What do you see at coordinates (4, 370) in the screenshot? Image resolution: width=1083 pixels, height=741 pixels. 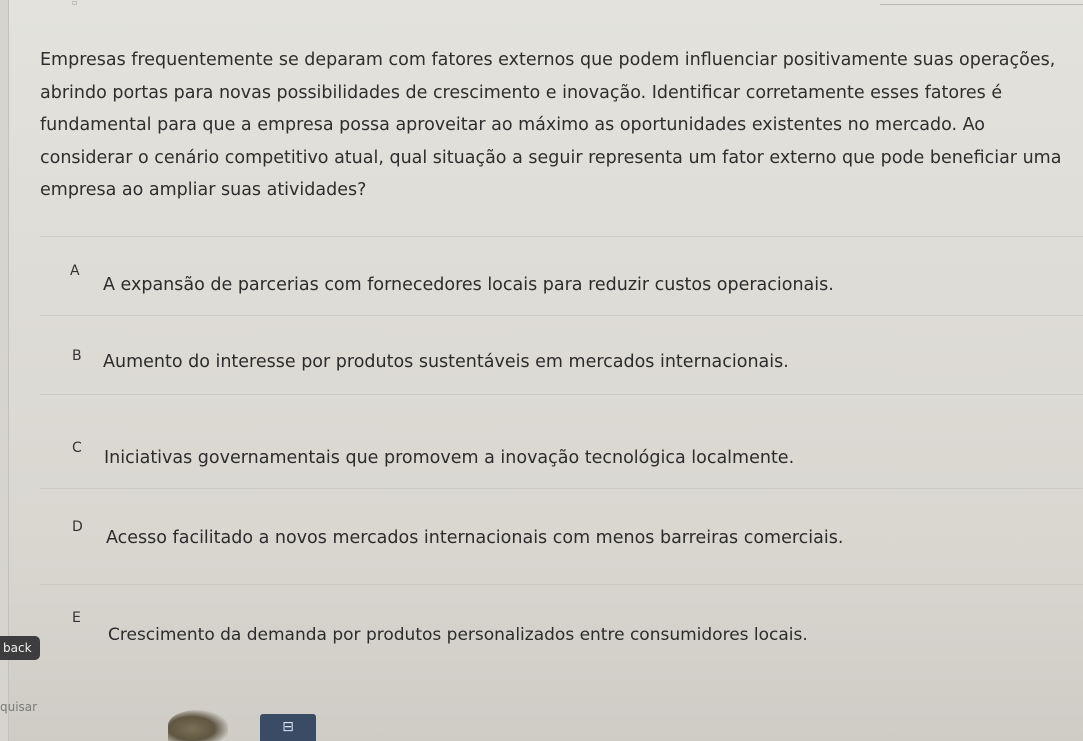 I see `left-rail` at bounding box center [4, 370].